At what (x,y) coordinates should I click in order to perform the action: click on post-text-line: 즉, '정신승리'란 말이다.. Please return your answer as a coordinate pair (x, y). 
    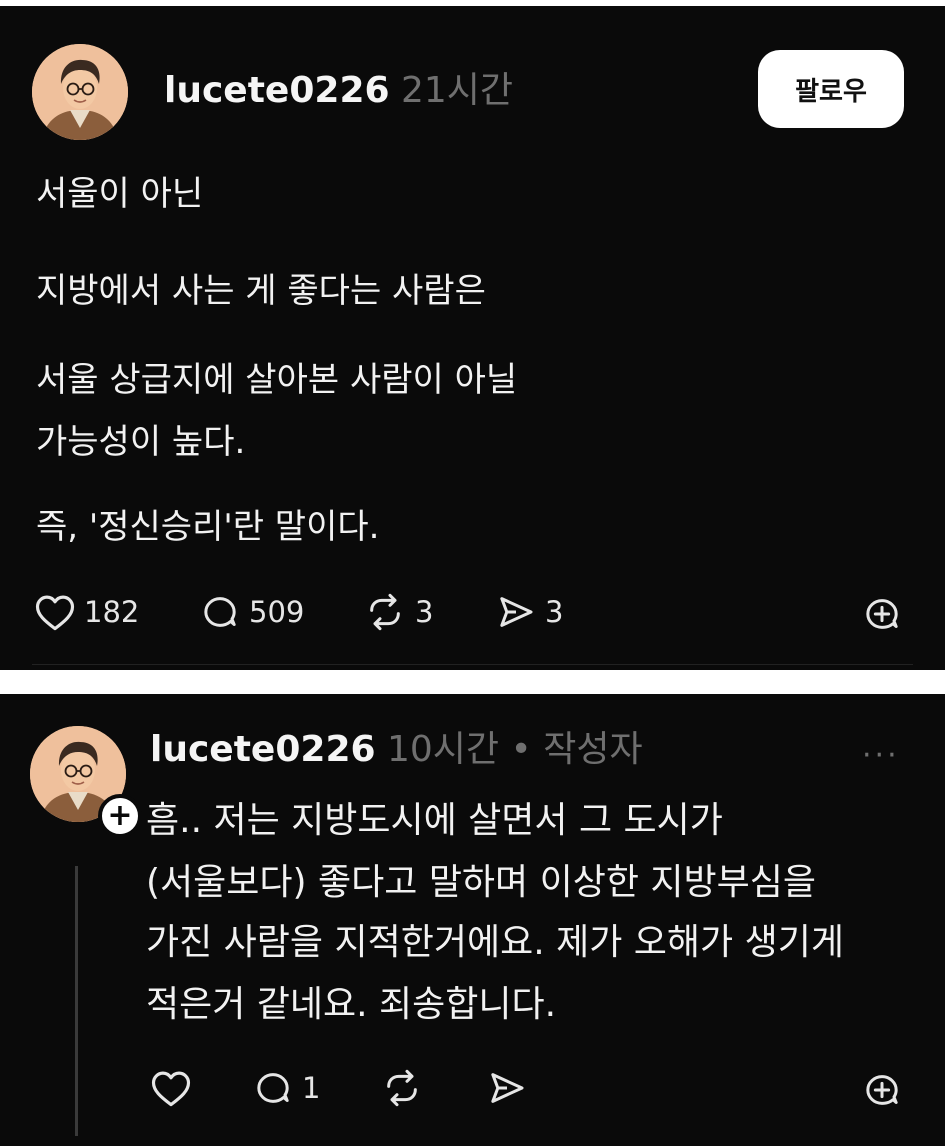
    Looking at the image, I should click on (208, 527).